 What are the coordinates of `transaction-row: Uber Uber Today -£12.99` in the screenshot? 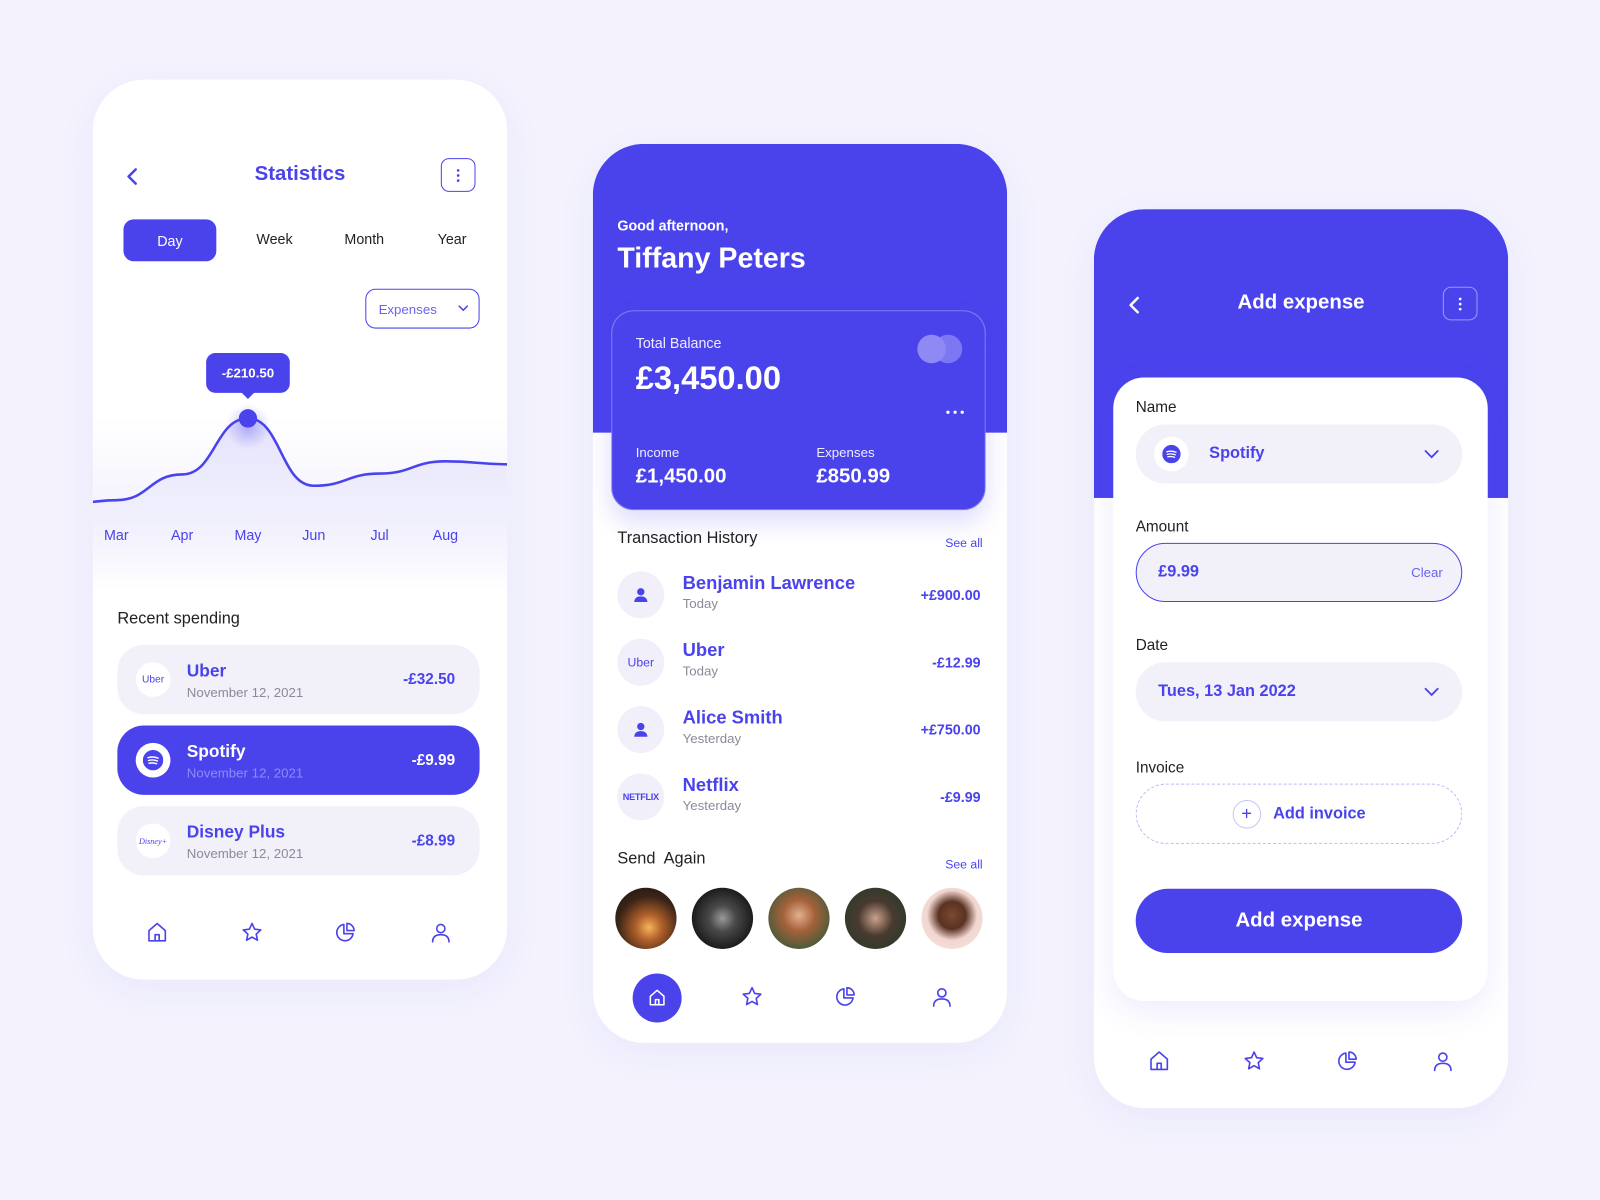 It's located at (800, 662).